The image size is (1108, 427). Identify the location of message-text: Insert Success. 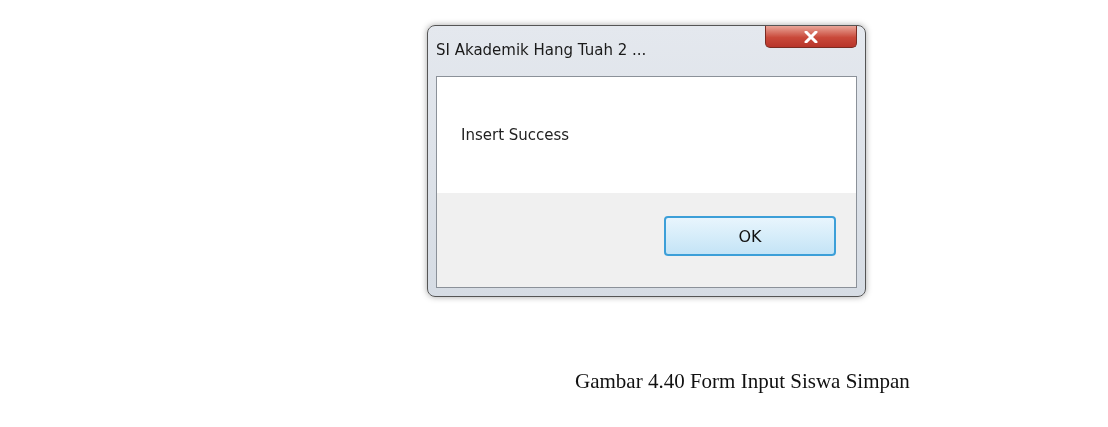
(515, 135).